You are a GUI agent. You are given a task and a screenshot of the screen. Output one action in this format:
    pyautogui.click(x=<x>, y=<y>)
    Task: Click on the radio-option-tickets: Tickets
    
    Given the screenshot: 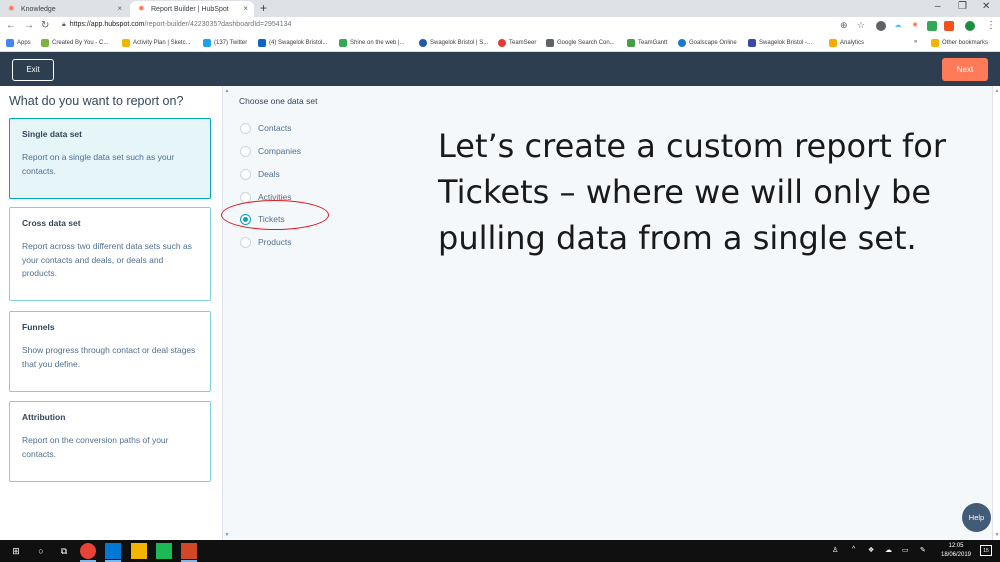 What is the action you would take?
    pyautogui.click(x=262, y=219)
    